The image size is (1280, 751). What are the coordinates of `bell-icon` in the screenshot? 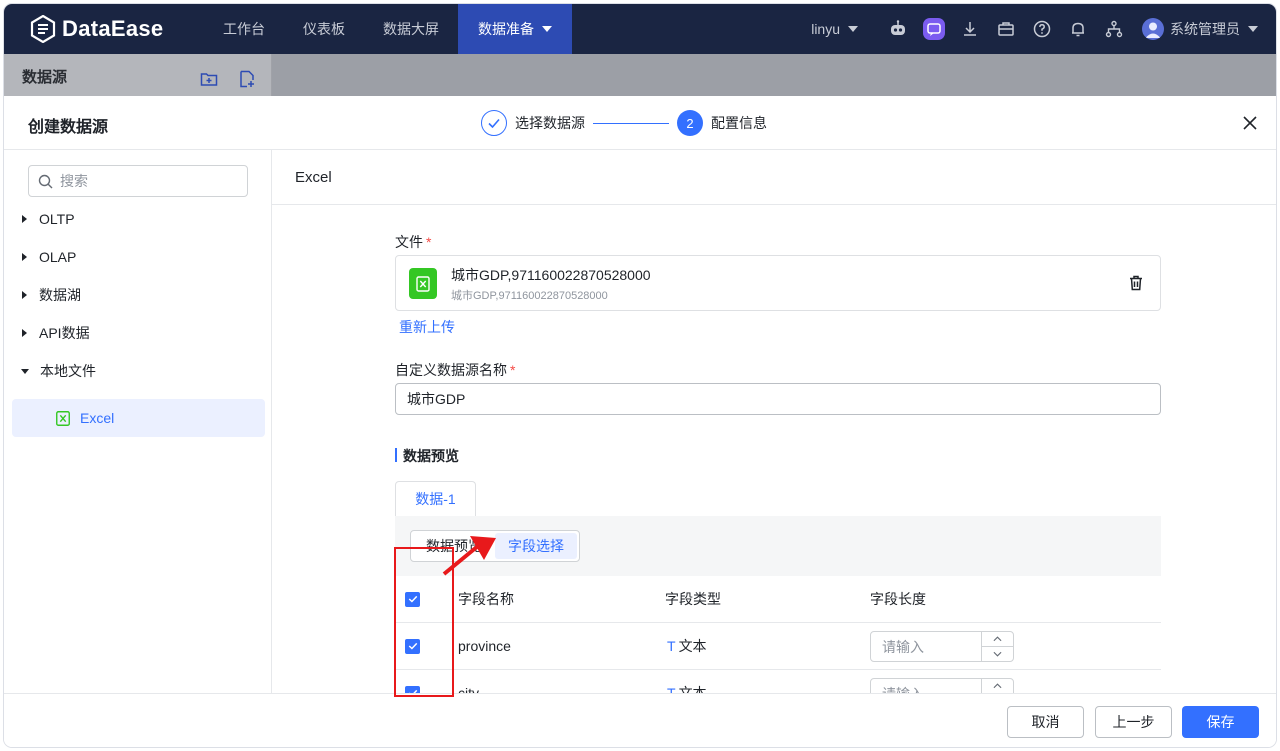 It's located at (1078, 29).